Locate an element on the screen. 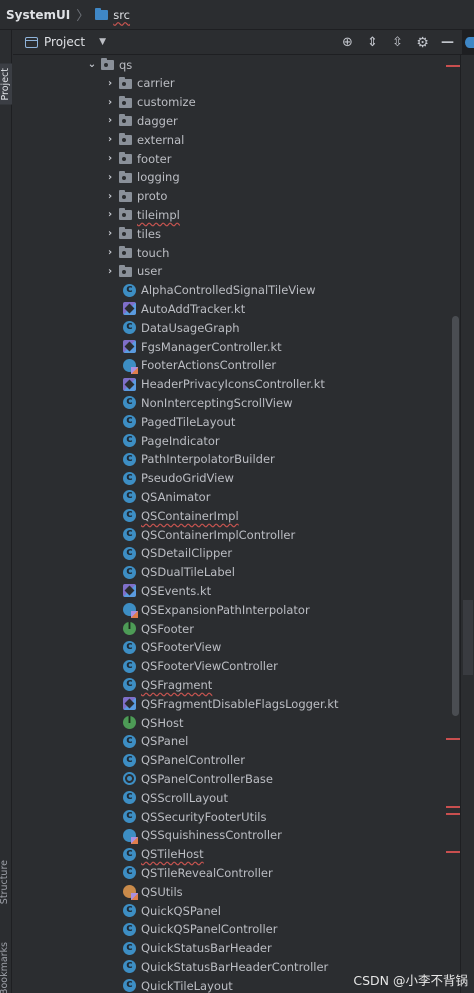 This screenshot has height=993, width=474. tree-file-item: QSFooterView is located at coordinates (233, 647).